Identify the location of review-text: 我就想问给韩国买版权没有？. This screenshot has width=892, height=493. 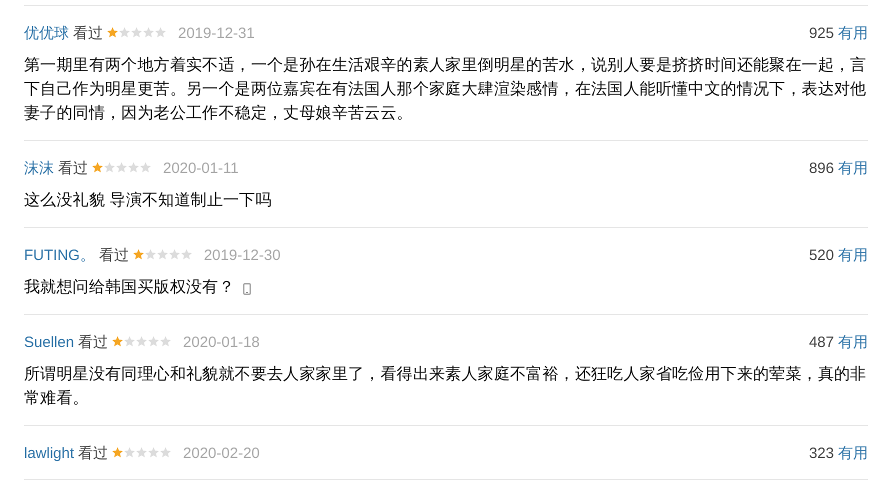
(129, 287).